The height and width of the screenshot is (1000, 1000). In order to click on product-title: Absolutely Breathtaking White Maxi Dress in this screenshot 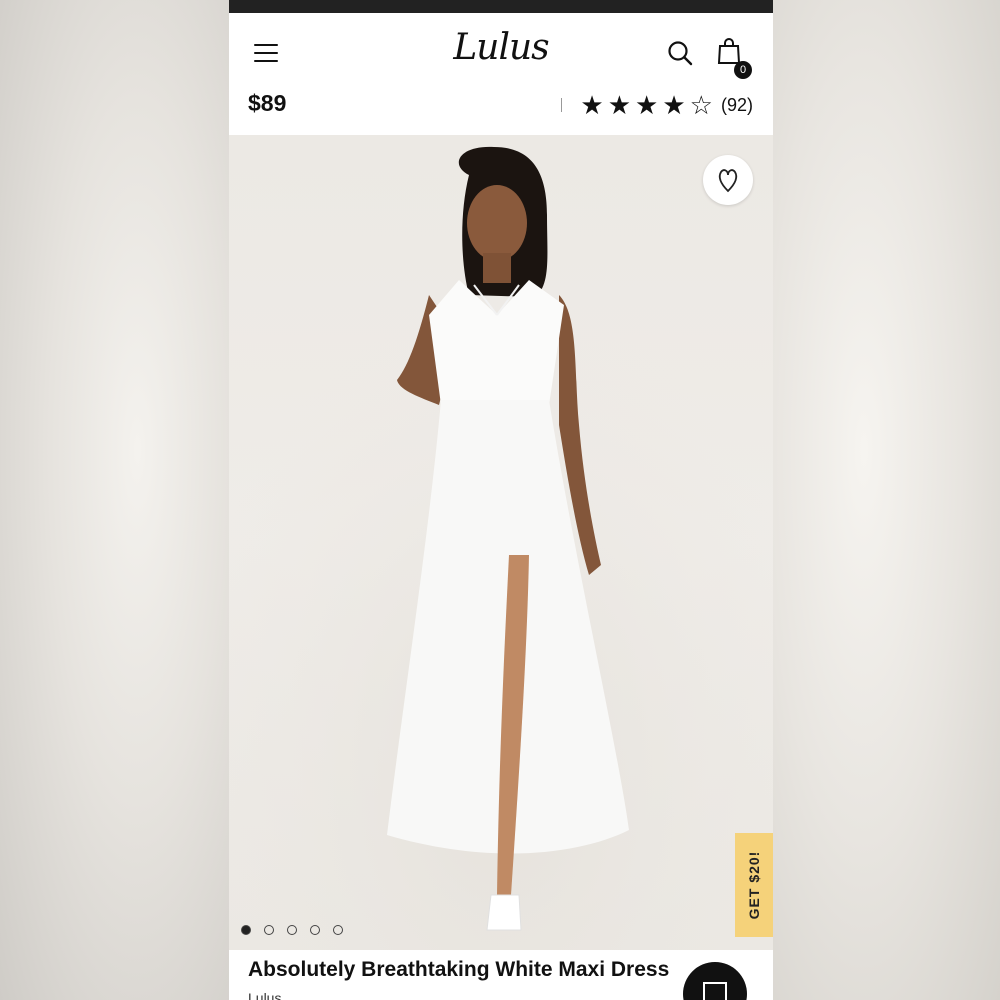, I will do `click(459, 969)`.